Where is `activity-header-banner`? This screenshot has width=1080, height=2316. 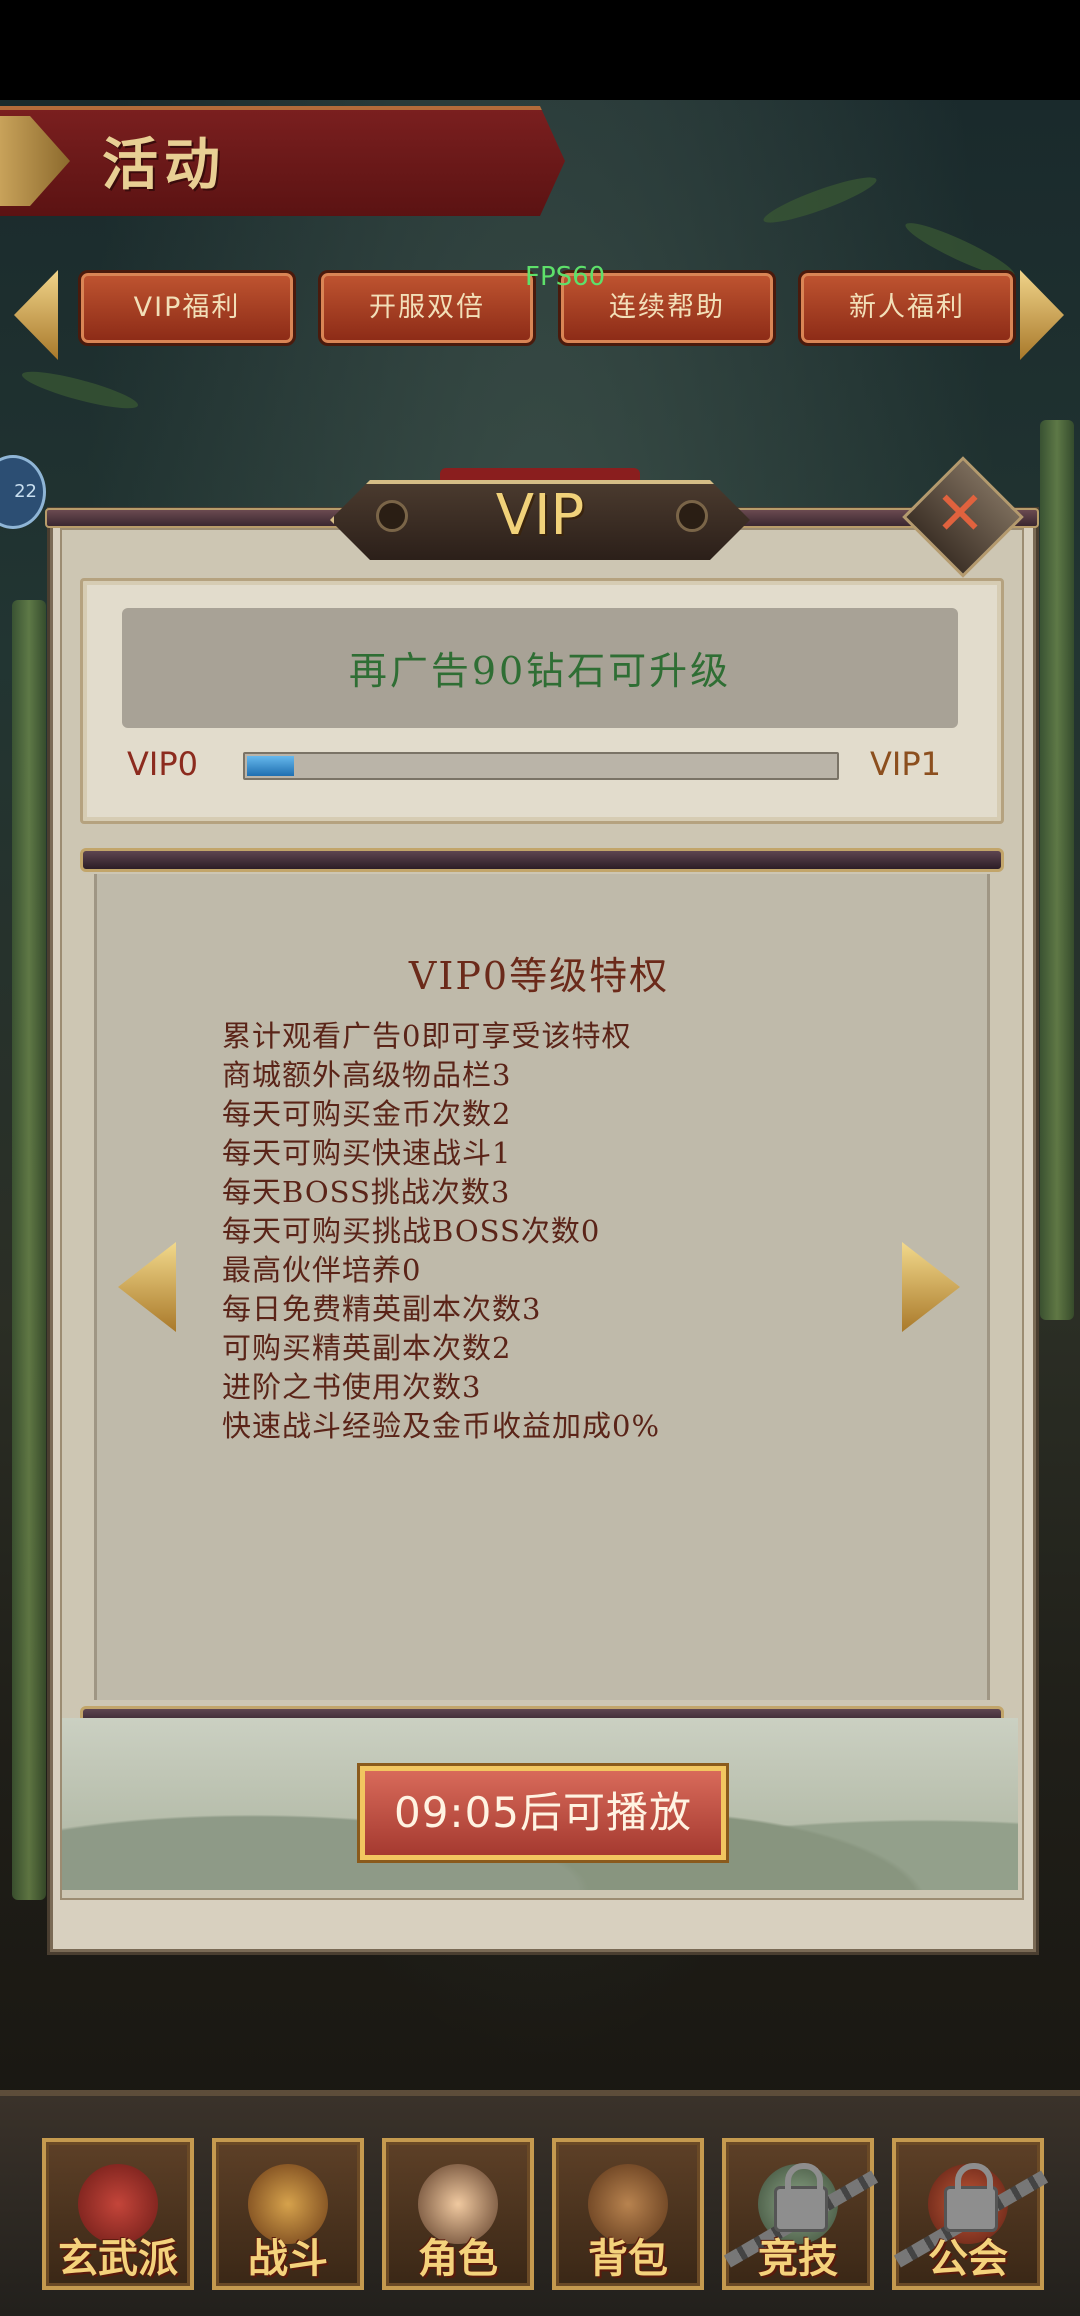 activity-header-banner is located at coordinates (282, 161).